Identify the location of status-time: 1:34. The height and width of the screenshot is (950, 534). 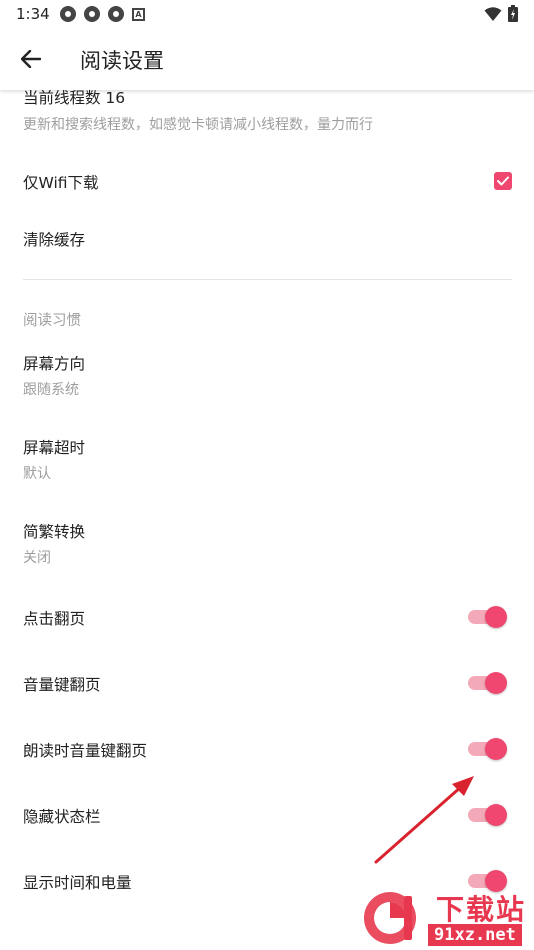
(33, 14).